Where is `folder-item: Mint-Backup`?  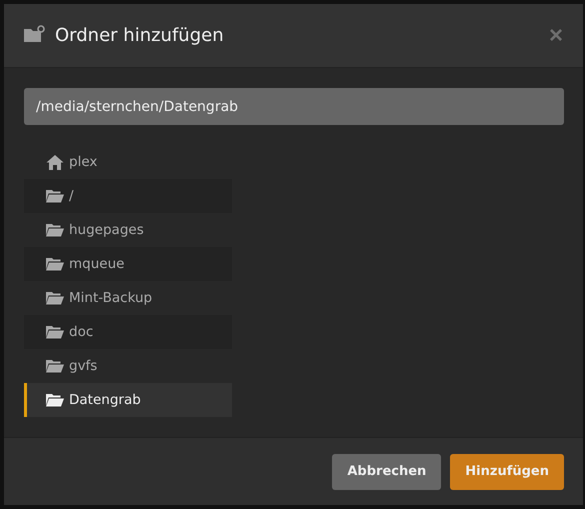
folder-item: Mint-Backup is located at coordinates (128, 298).